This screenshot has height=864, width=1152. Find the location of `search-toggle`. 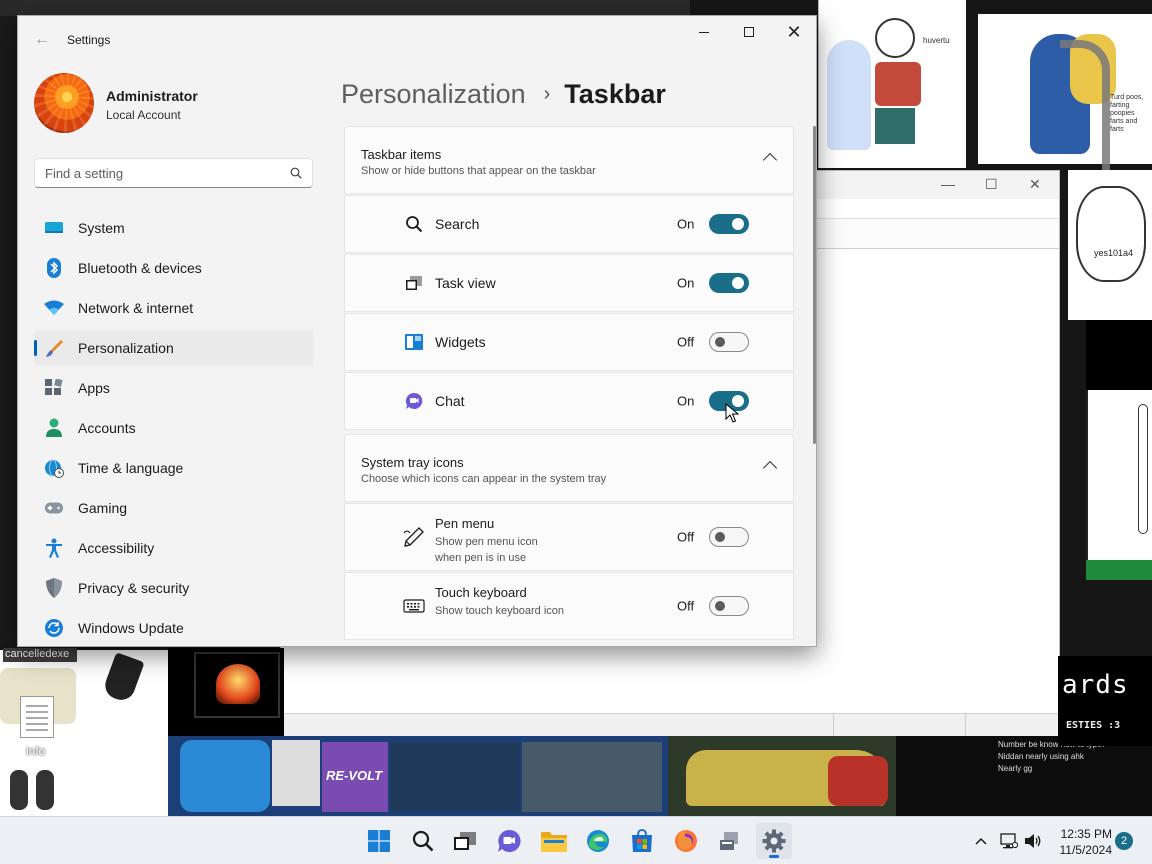

search-toggle is located at coordinates (729, 224).